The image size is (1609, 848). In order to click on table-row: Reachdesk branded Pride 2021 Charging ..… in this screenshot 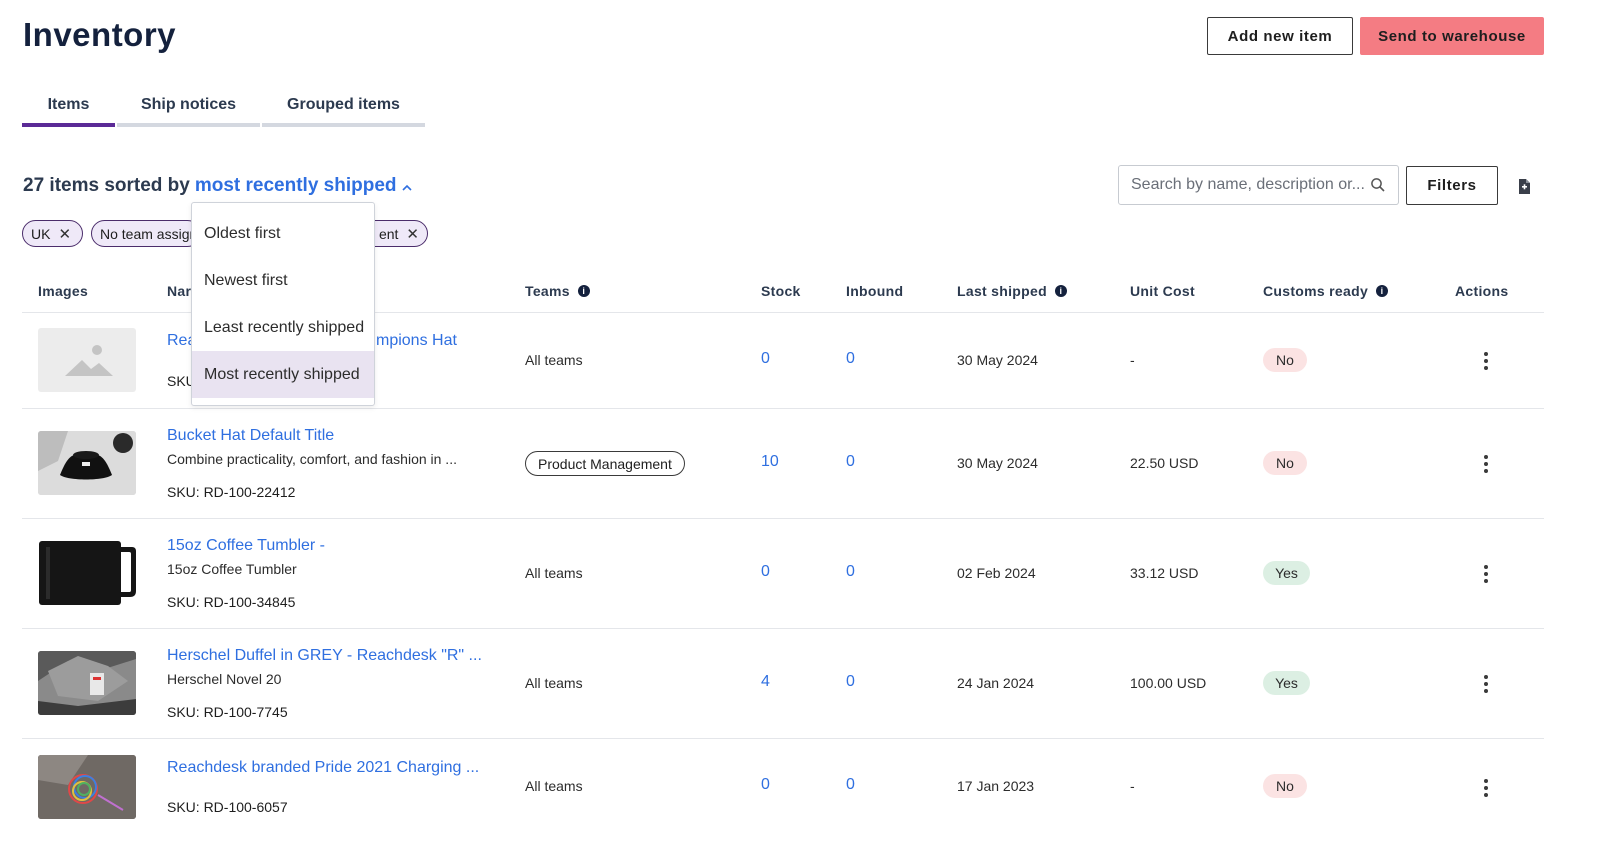, I will do `click(804, 793)`.